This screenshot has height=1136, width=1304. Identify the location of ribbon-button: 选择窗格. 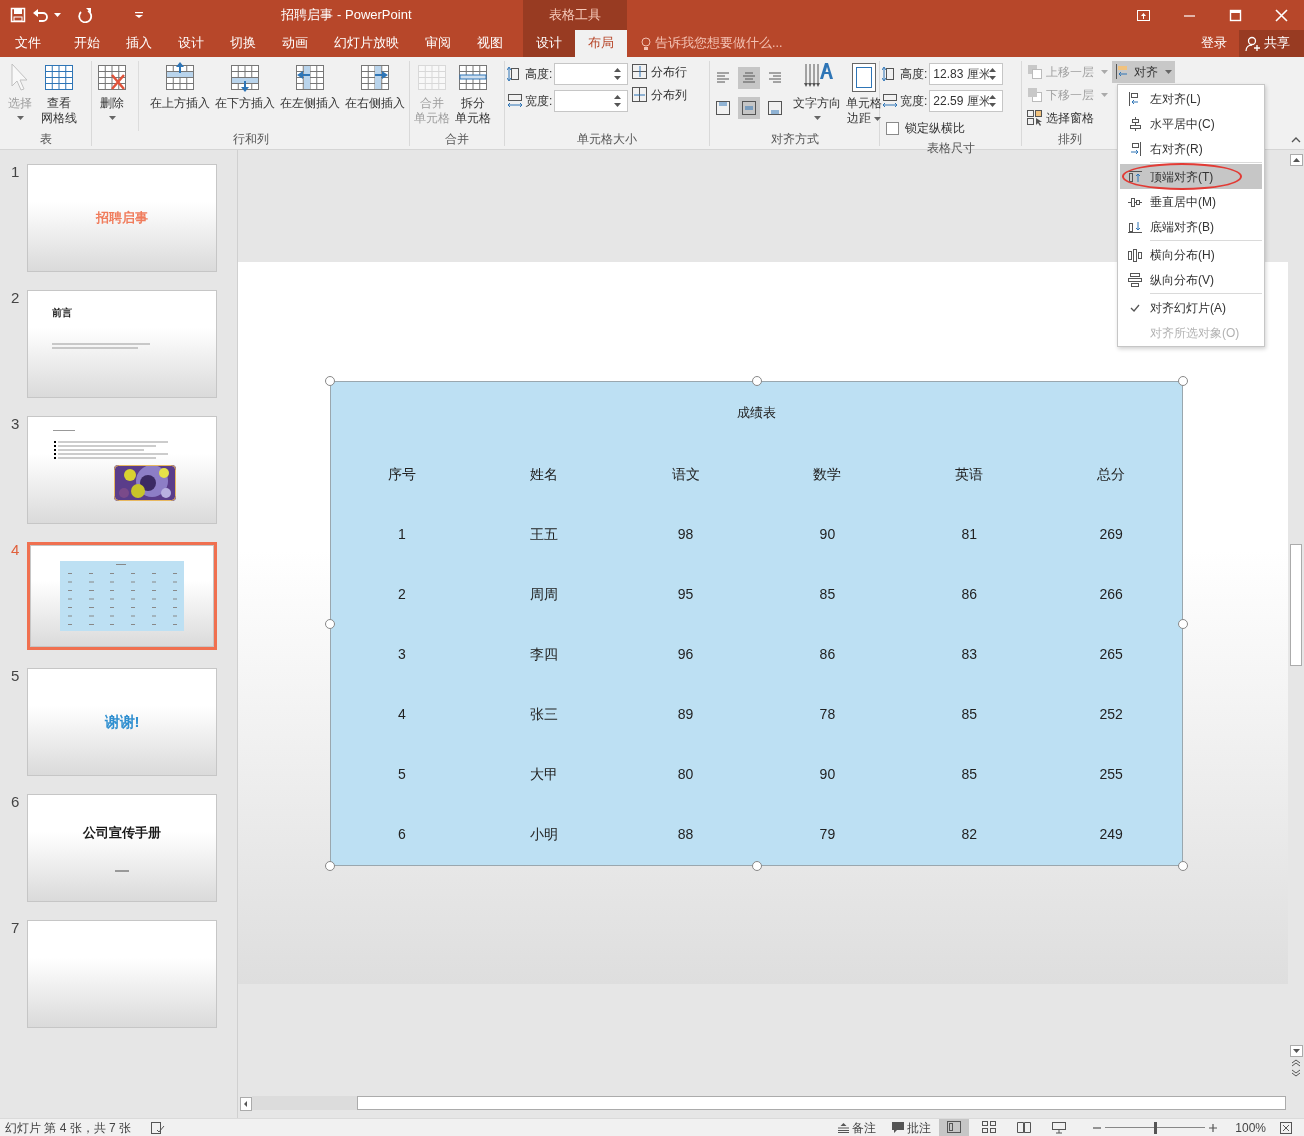
(1067, 118).